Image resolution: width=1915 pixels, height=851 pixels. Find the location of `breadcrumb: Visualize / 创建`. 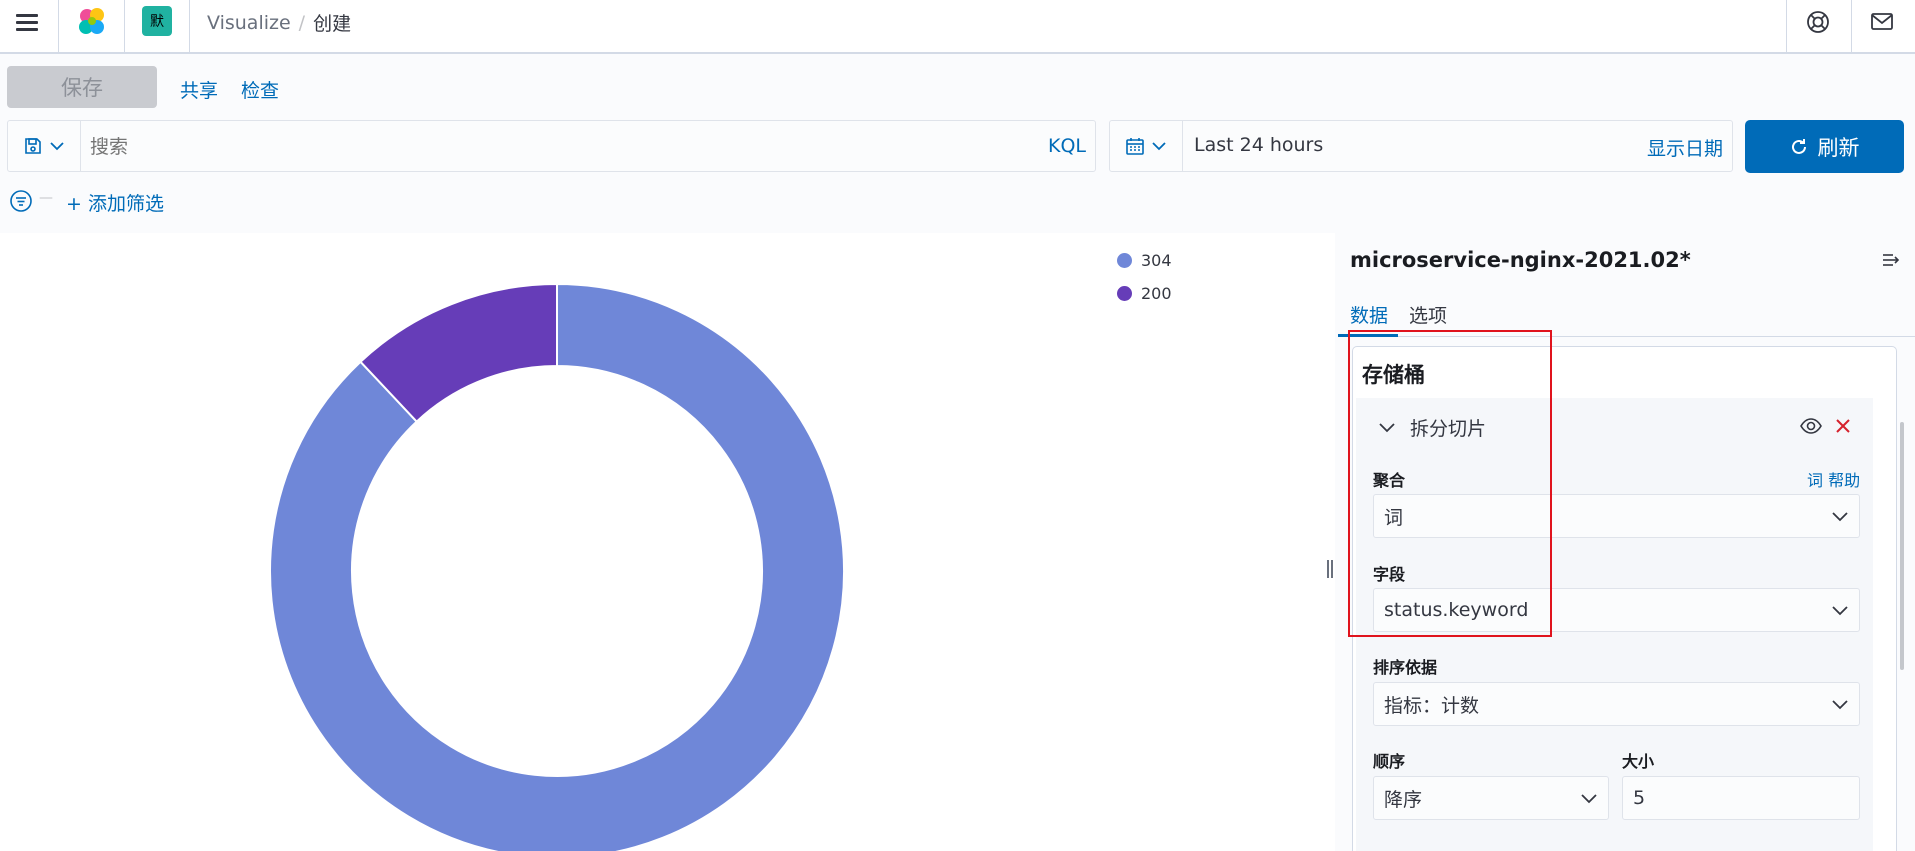

breadcrumb: Visualize / 创建 is located at coordinates (279, 22).